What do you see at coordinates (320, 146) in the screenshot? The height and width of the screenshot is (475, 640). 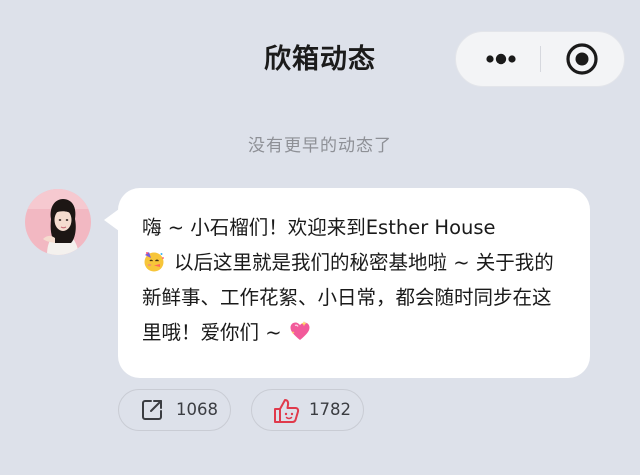 I see `no-earlier-posts-note: 没有更早的动态了` at bounding box center [320, 146].